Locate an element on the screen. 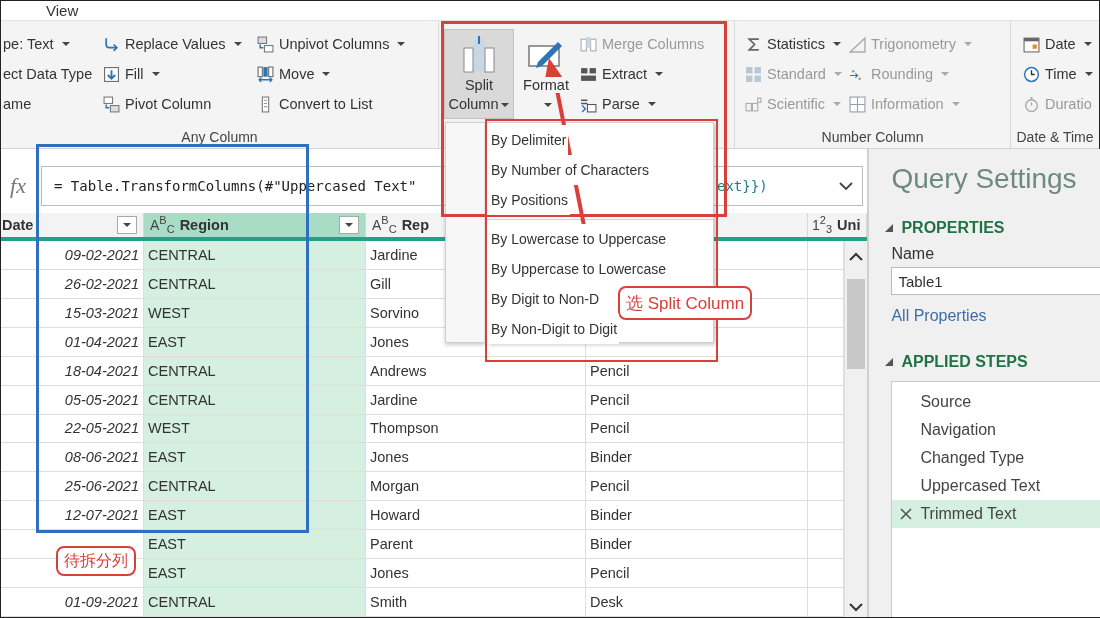  scrollbar is located at coordinates (855, 429).